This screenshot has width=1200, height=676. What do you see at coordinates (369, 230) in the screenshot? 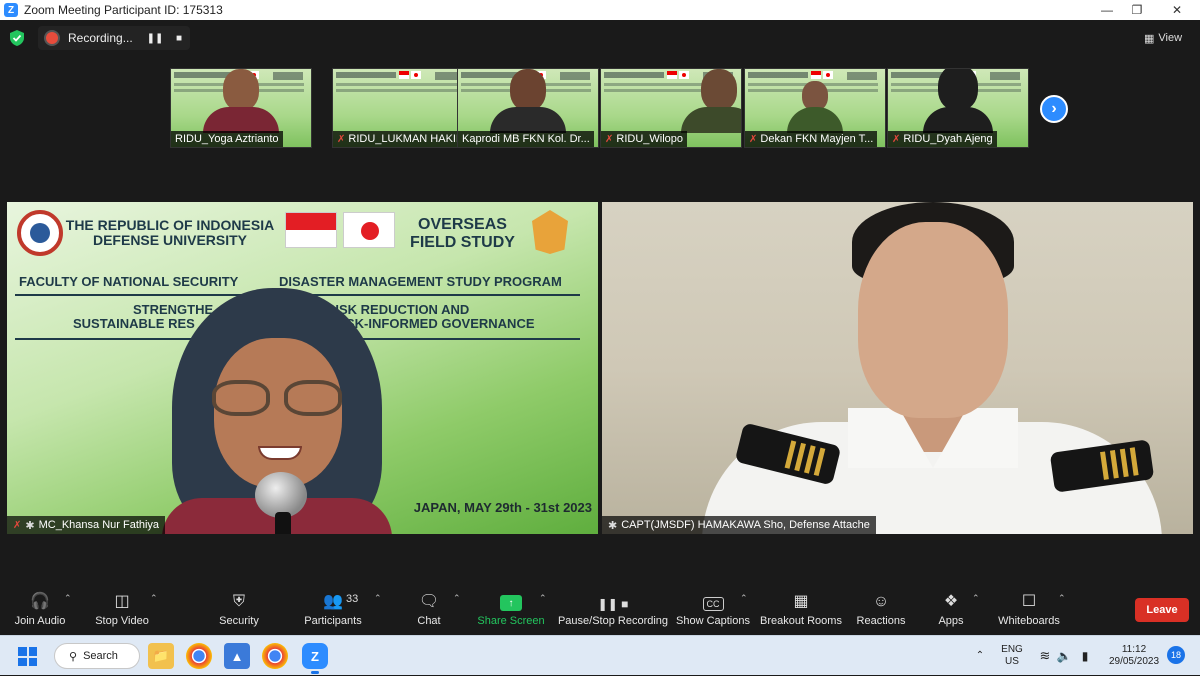
I see `japan-flag-icon` at bounding box center [369, 230].